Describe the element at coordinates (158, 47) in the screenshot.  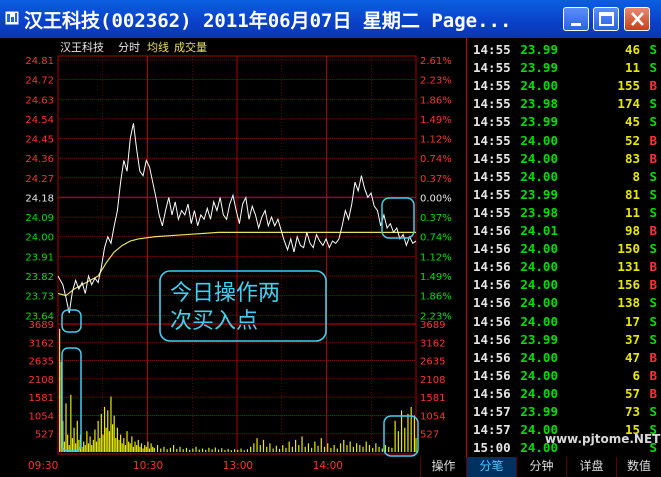
I see `avg-line-label: 均线` at that location.